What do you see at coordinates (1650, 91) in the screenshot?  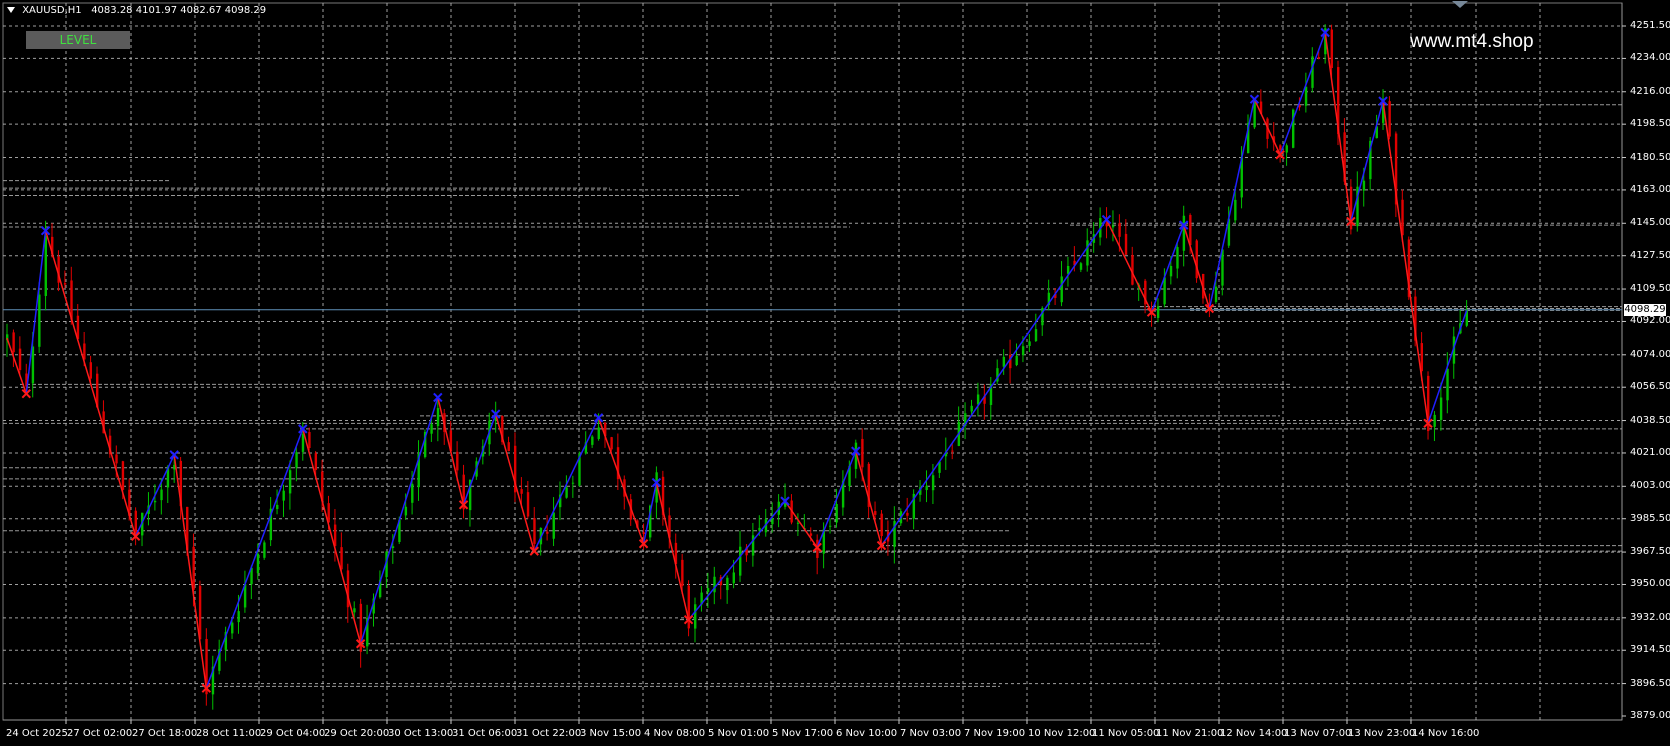 I see `price-tick-label: 4216.00` at bounding box center [1650, 91].